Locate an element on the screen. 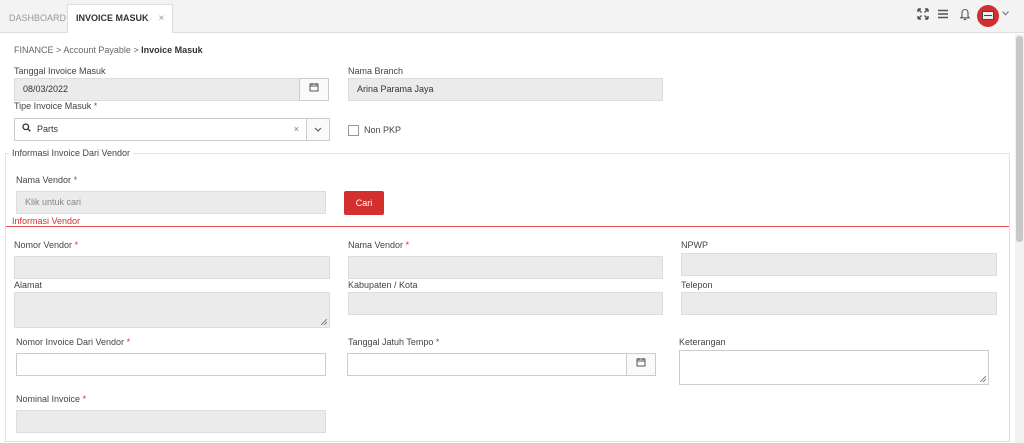 This screenshot has width=1024, height=443. non-pkp-checkbox is located at coordinates (353, 130).